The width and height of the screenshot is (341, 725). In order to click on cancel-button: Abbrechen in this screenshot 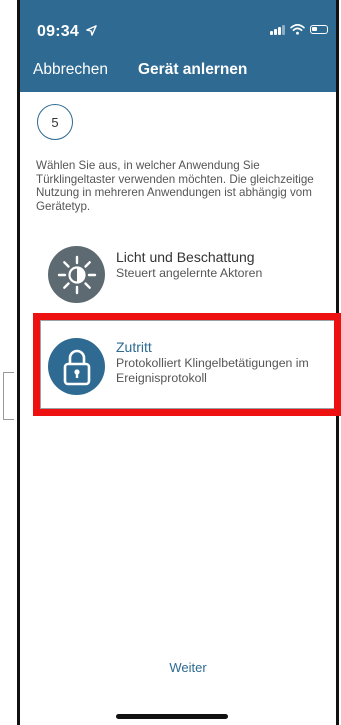, I will do `click(70, 70)`.